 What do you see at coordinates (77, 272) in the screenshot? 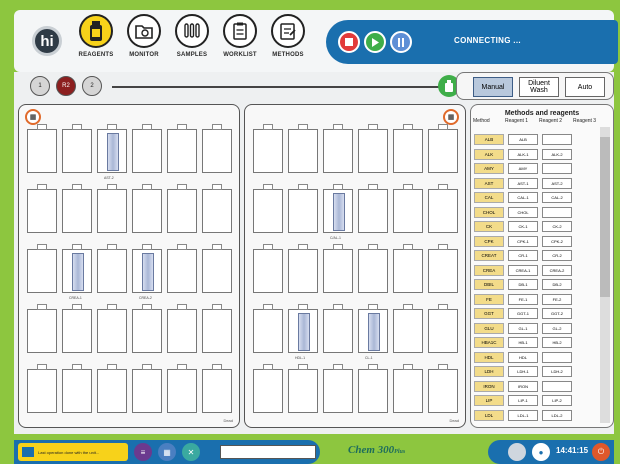
I see `rack-slot: CREA-1` at bounding box center [77, 272].